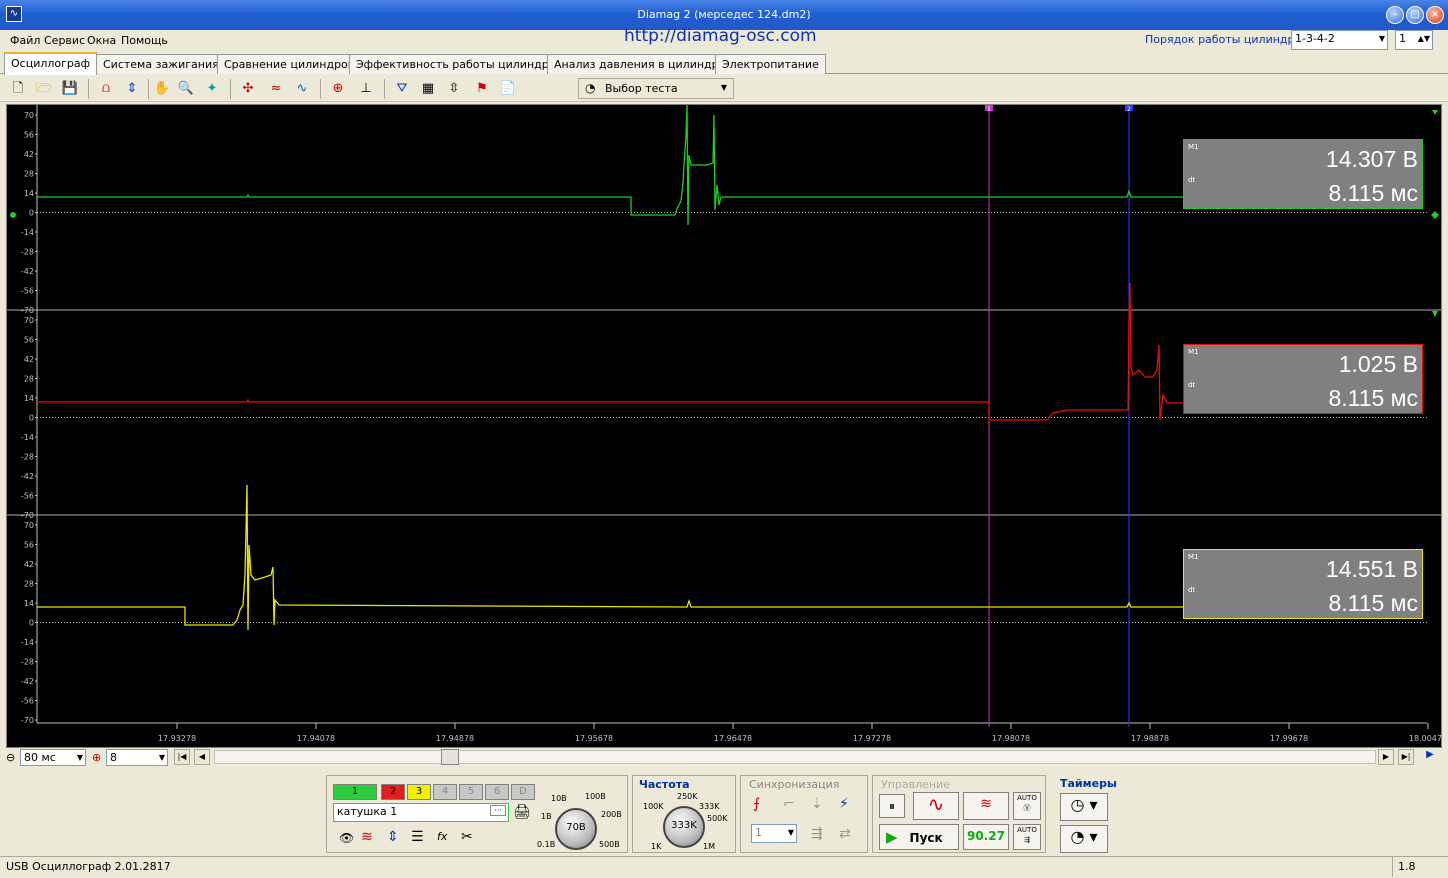 The height and width of the screenshot is (878, 1448). I want to click on start-button: ▶ Пуск, so click(919, 837).